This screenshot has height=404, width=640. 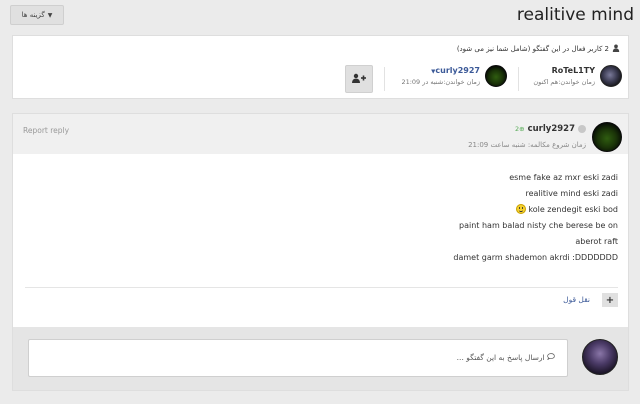 What do you see at coordinates (576, 299) in the screenshot?
I see `quote-link: نقل قول` at bounding box center [576, 299].